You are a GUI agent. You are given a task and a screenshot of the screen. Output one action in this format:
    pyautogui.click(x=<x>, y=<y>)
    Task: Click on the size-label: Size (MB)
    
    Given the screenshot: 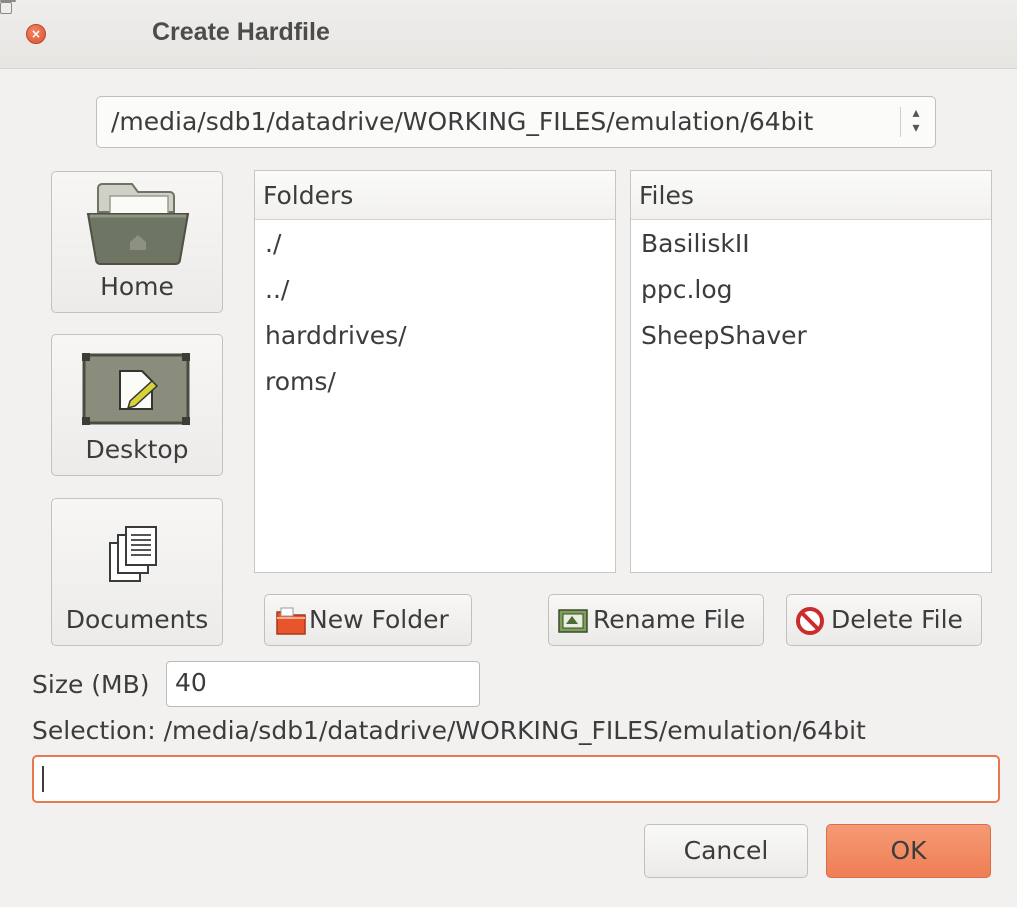 What is the action you would take?
    pyautogui.click(x=91, y=684)
    